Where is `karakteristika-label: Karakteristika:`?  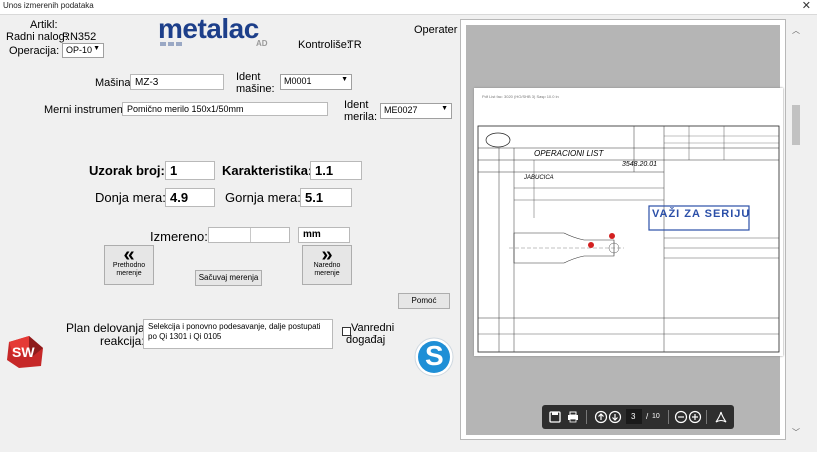 karakteristika-label: Karakteristika: is located at coordinates (267, 170).